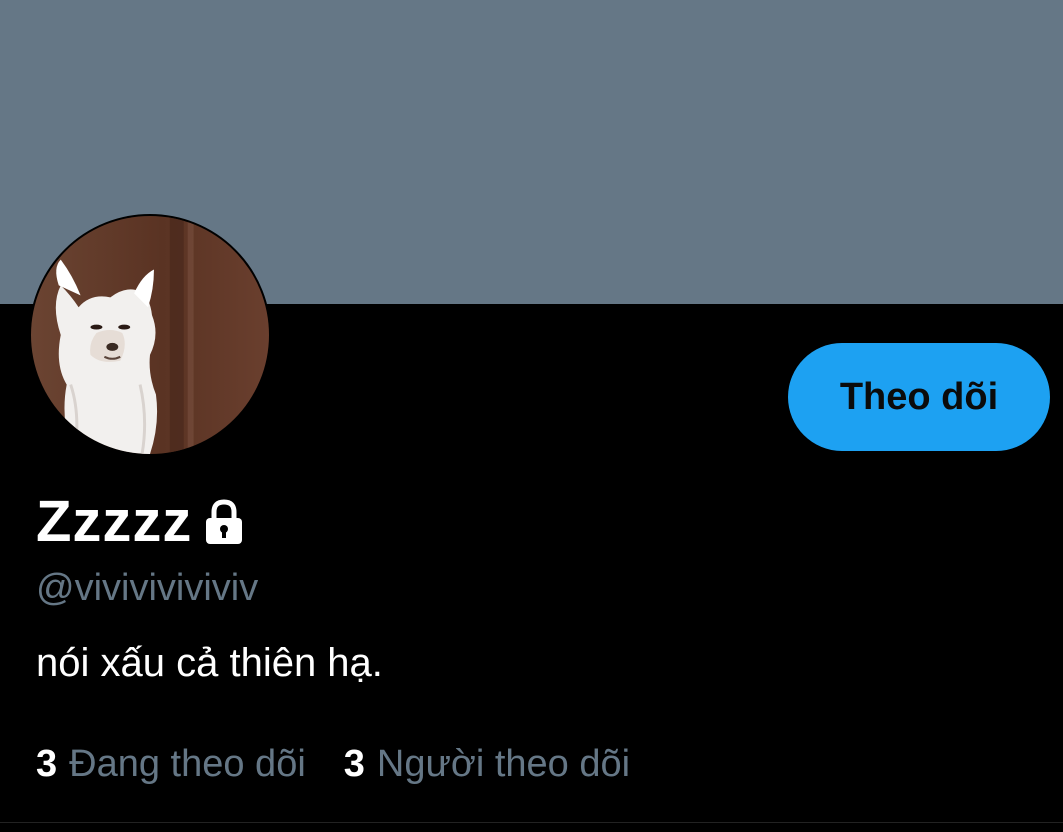 The width and height of the screenshot is (1063, 832). Describe the element at coordinates (503, 764) in the screenshot. I see `followers-label: Người theo dõi` at that location.